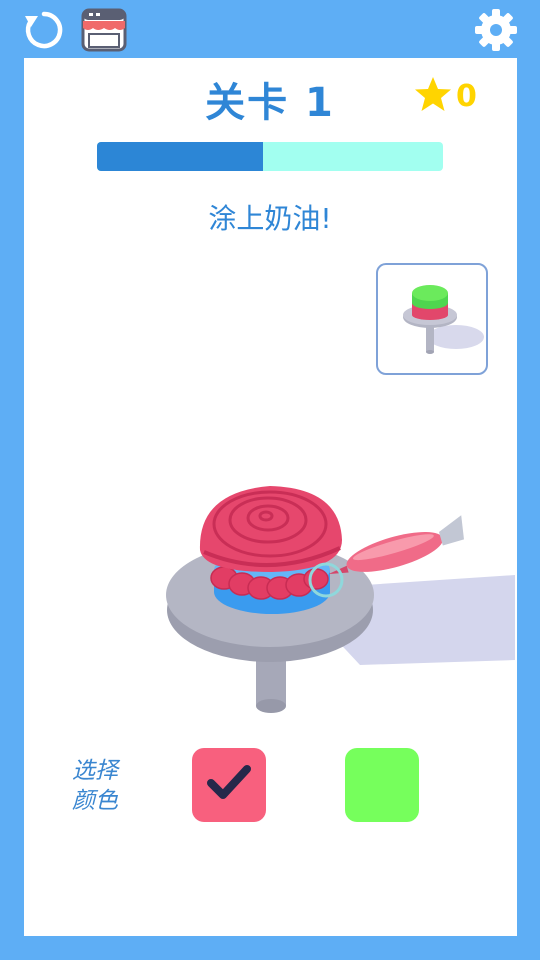  I want to click on instruction-text: 涂上奶油!, so click(270, 218).